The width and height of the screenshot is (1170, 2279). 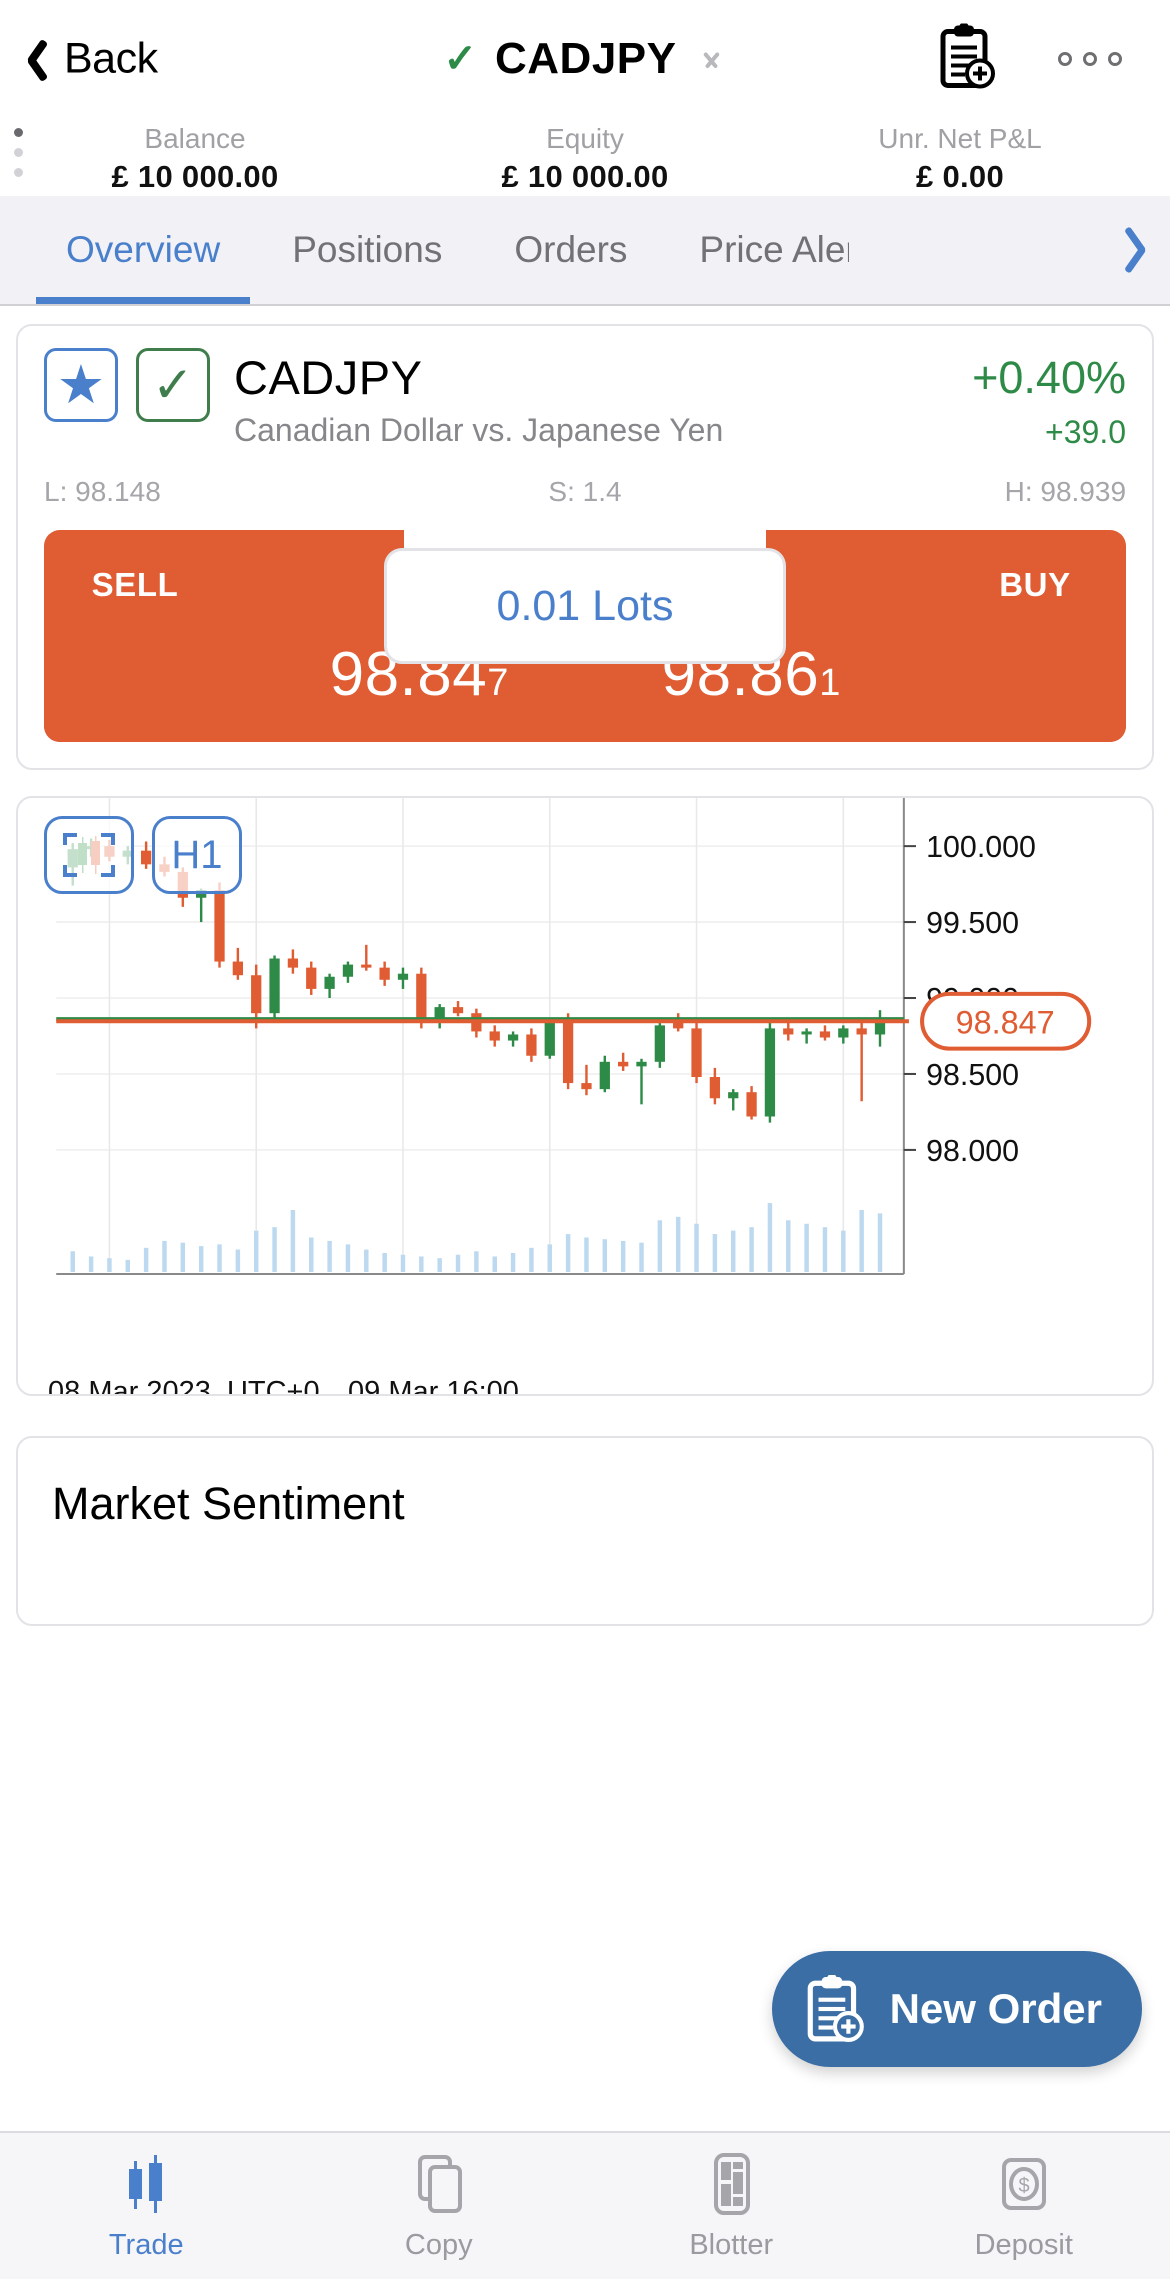 I want to click on watchlist-toggle-button: ✓, so click(x=173, y=385).